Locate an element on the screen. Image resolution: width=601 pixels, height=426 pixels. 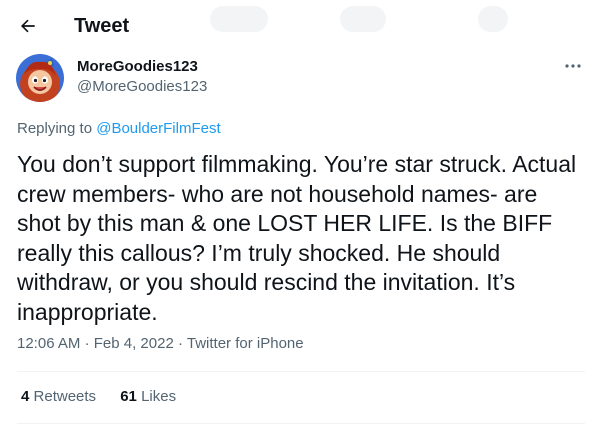
avatar is located at coordinates (40, 78).